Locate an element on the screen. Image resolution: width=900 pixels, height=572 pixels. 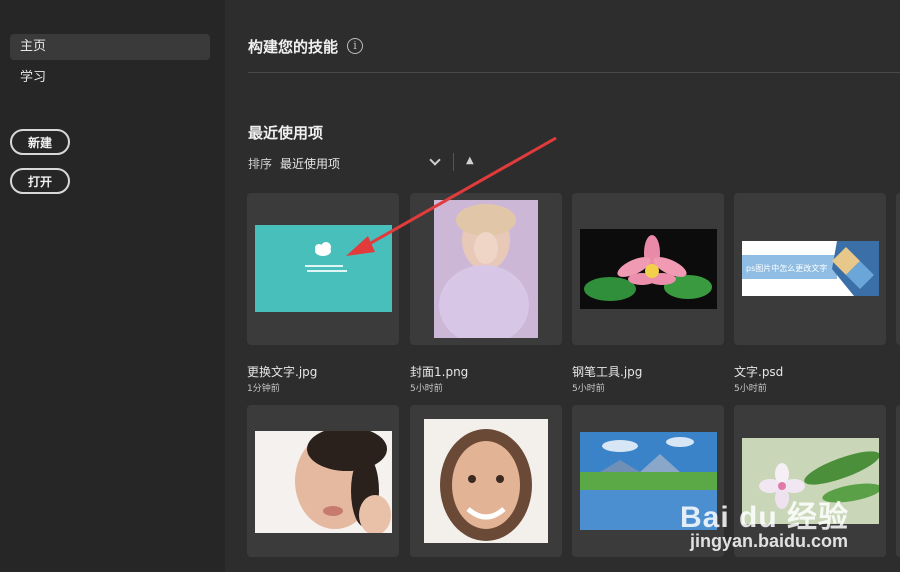
watermark-url: jingyan.baidu.com is located at coordinates (769, 541).